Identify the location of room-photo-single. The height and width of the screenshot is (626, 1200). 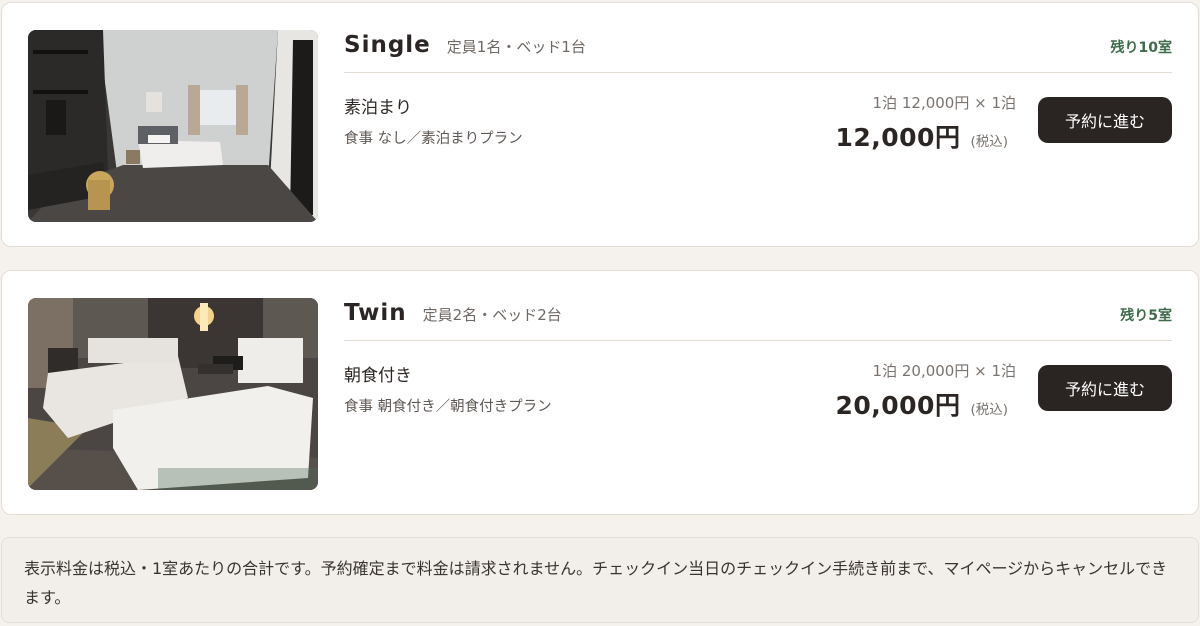
(173, 126).